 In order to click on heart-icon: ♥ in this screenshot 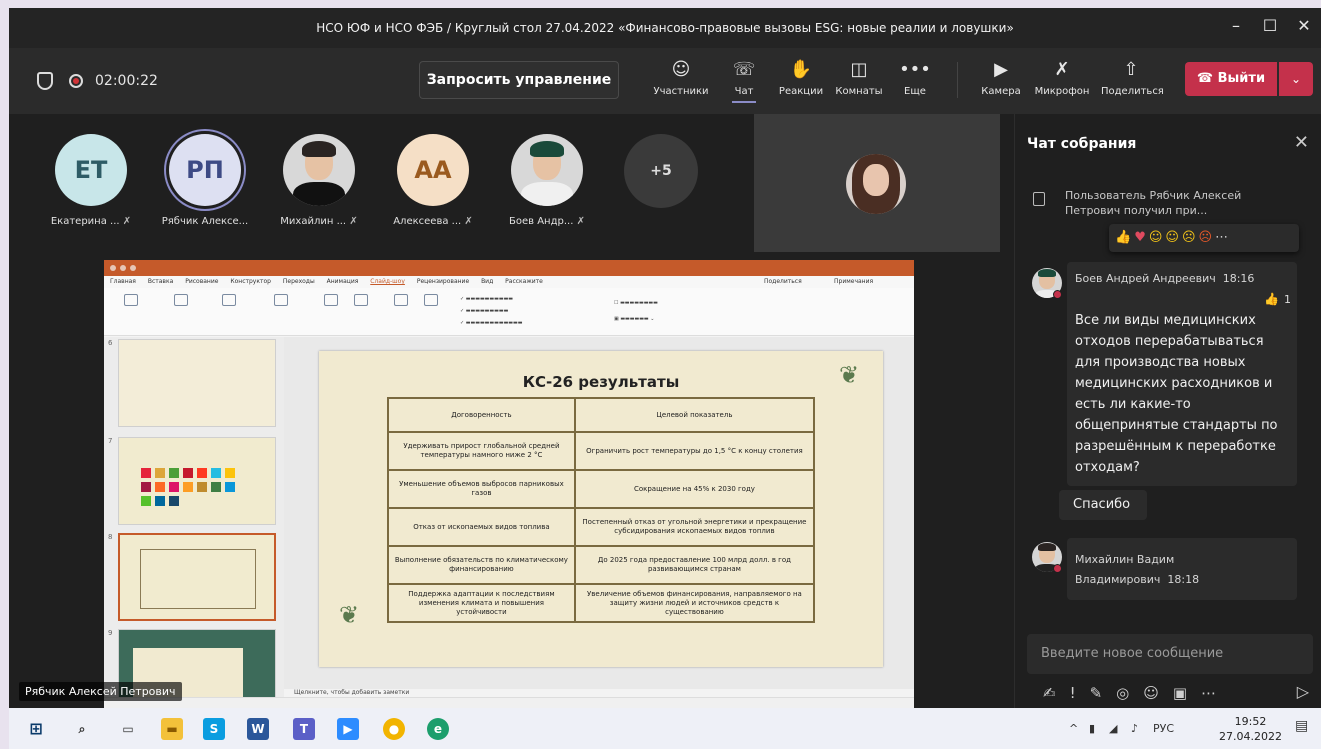, I will do `click(1141, 237)`.